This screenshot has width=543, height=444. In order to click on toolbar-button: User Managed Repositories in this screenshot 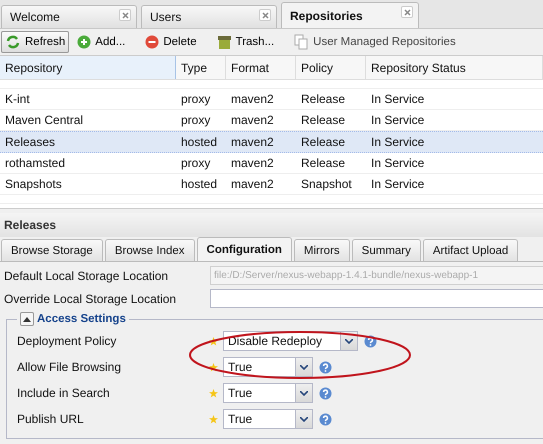, I will do `click(375, 42)`.